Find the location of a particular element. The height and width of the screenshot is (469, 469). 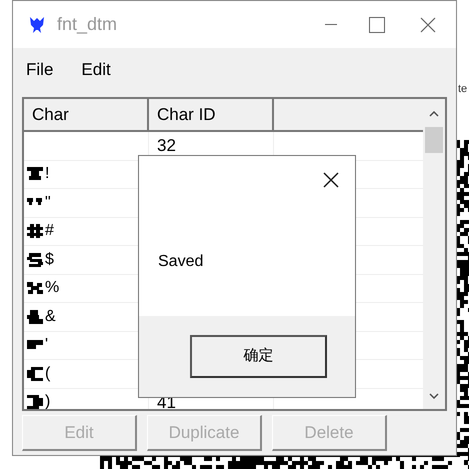

column-header: Char is located at coordinates (86, 115).